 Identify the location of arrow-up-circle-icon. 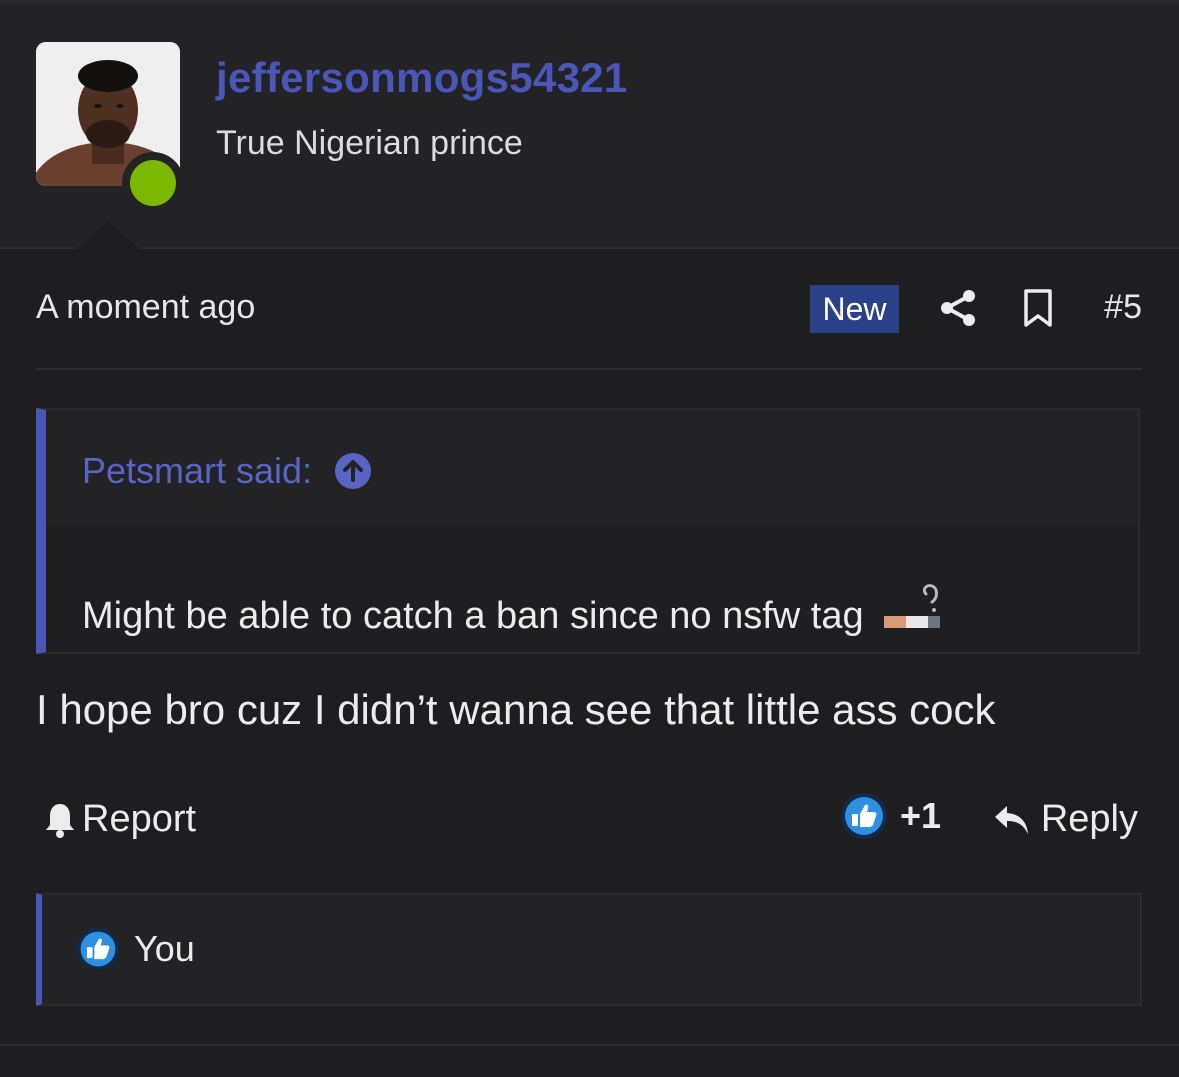
(353, 471).